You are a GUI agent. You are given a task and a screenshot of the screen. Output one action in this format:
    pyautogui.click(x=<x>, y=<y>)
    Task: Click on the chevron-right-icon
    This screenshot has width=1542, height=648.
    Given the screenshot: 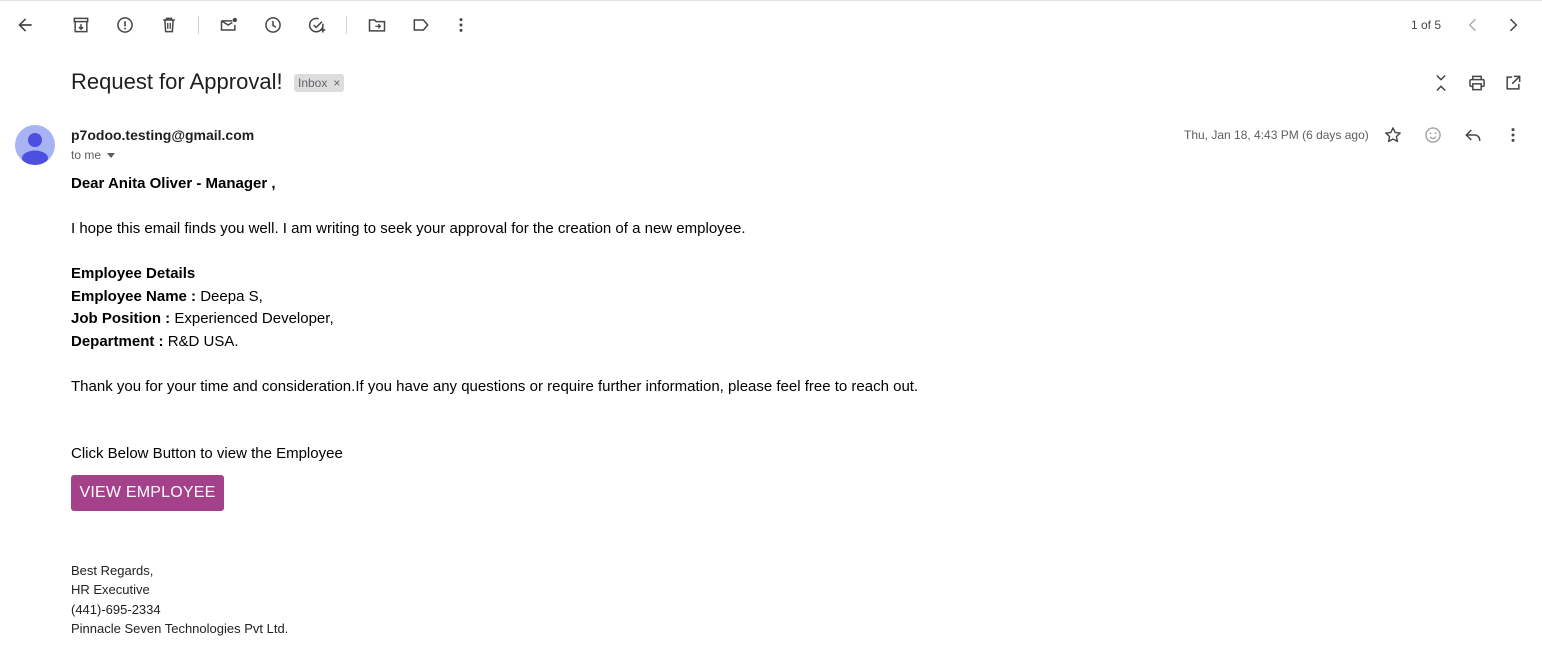 What is the action you would take?
    pyautogui.click(x=1513, y=25)
    